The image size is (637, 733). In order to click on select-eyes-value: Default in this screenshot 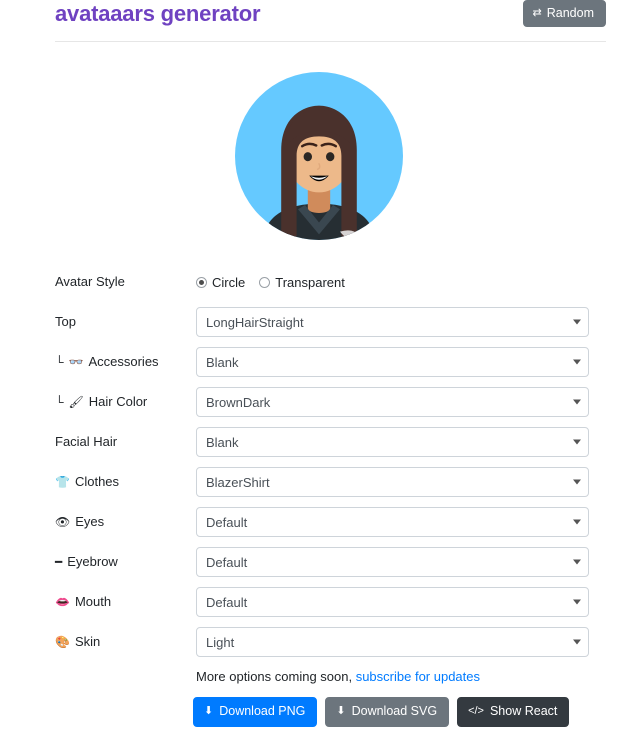, I will do `click(227, 522)`.